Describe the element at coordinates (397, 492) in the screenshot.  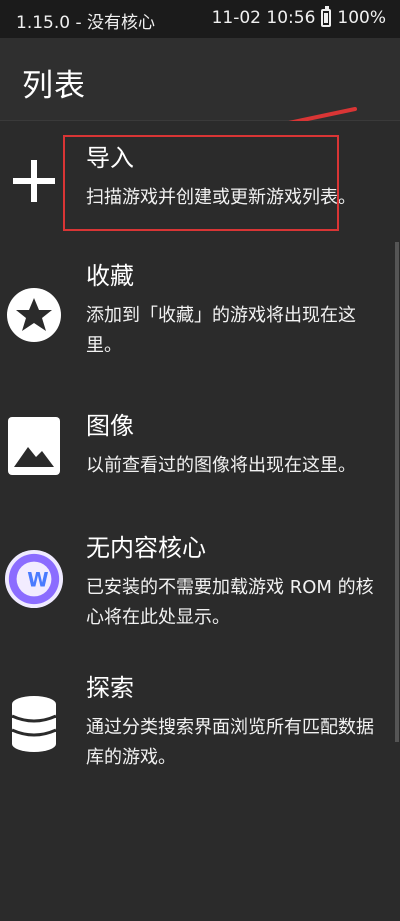
I see `scrollbar-thumb` at that location.